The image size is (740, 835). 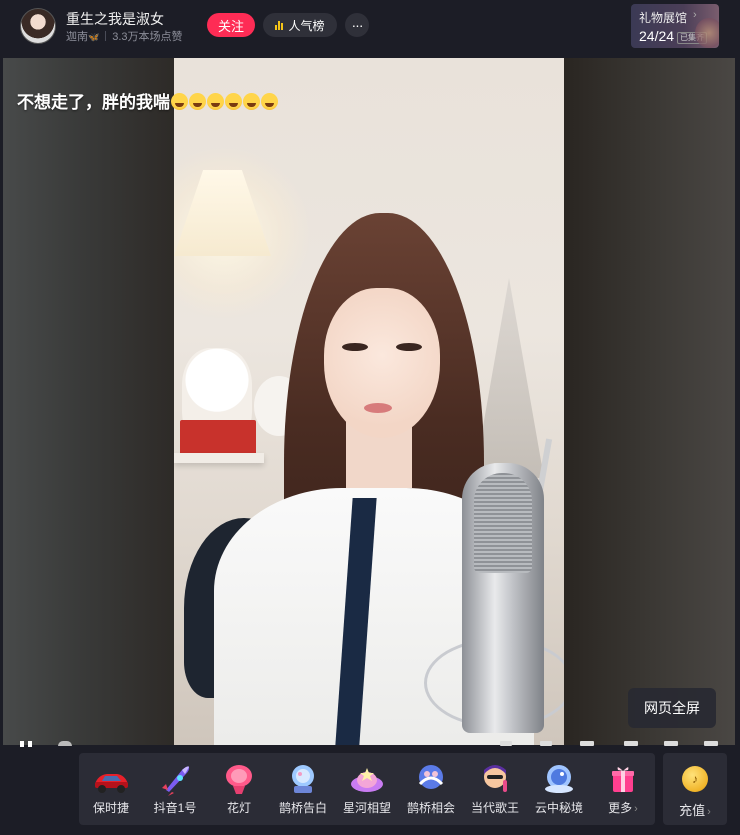 What do you see at coordinates (657, 36) in the screenshot?
I see `gift-gallery-count: 24/24` at bounding box center [657, 36].